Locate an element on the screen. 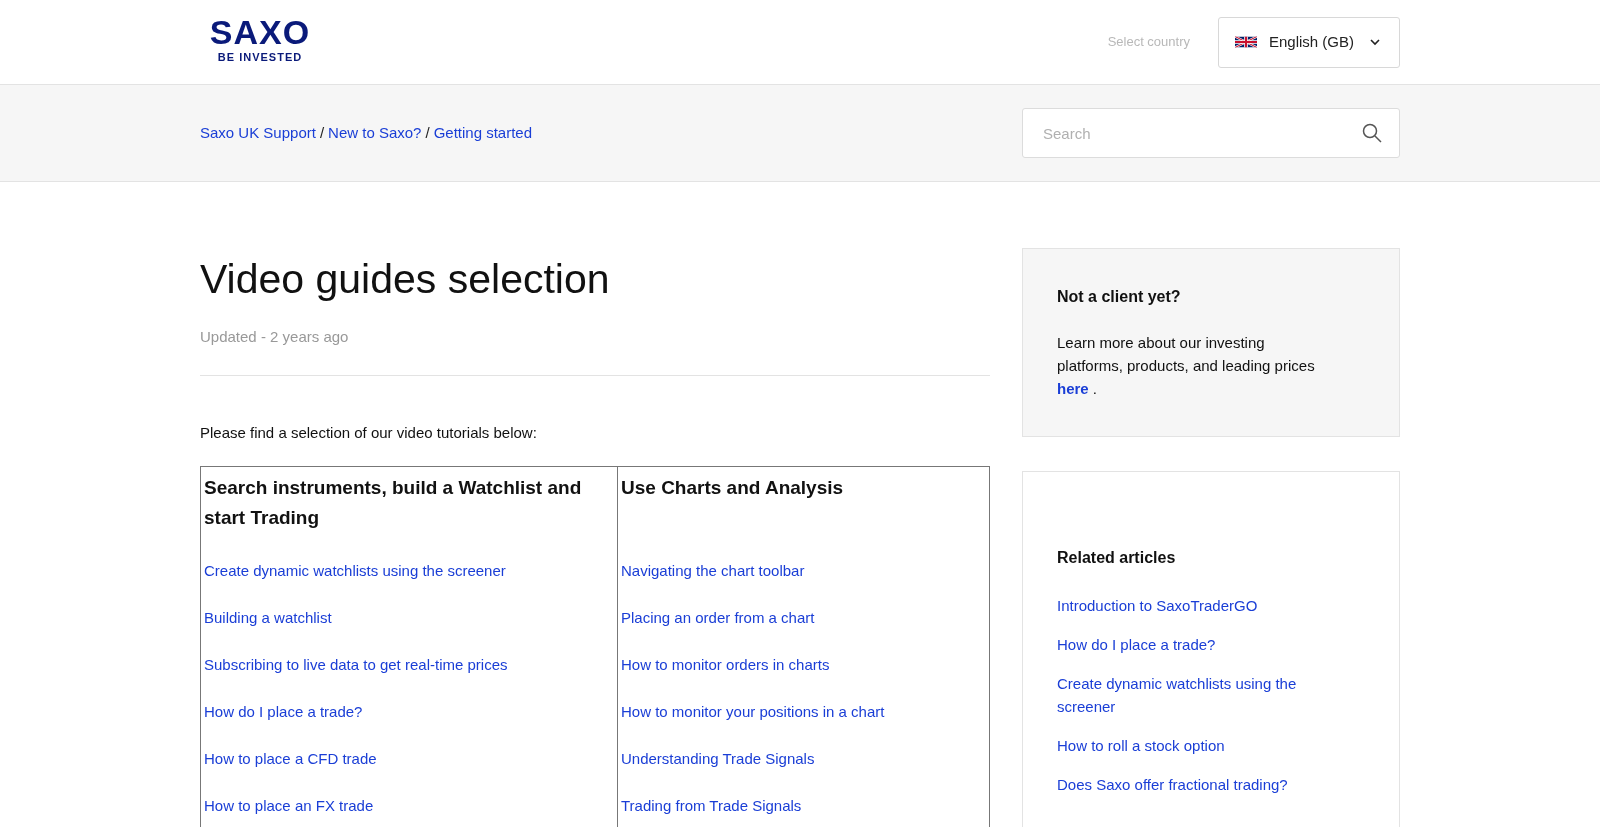  select-country-label: Select country is located at coordinates (1148, 42).